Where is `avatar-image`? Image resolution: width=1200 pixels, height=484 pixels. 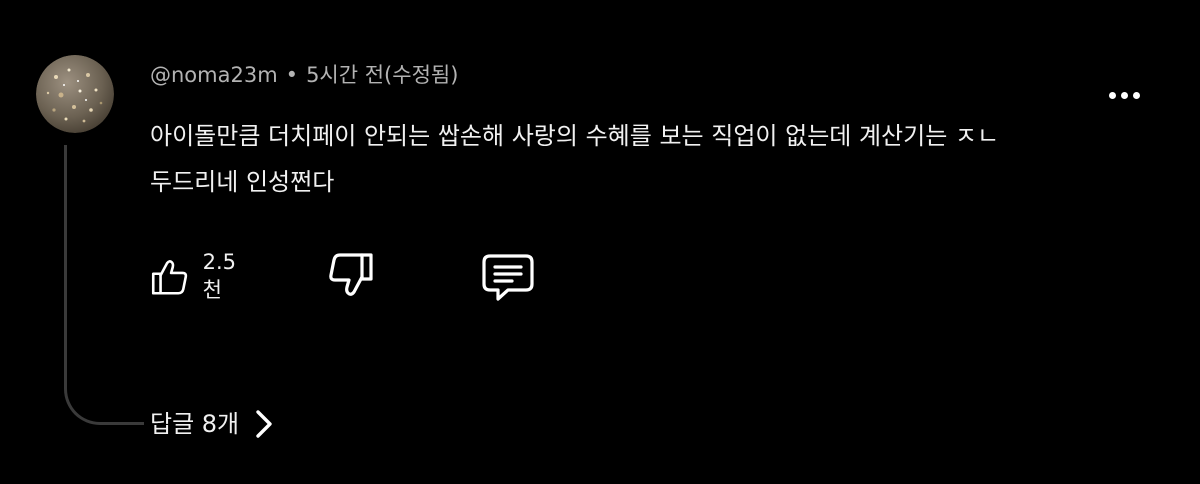
avatar-image is located at coordinates (75, 94).